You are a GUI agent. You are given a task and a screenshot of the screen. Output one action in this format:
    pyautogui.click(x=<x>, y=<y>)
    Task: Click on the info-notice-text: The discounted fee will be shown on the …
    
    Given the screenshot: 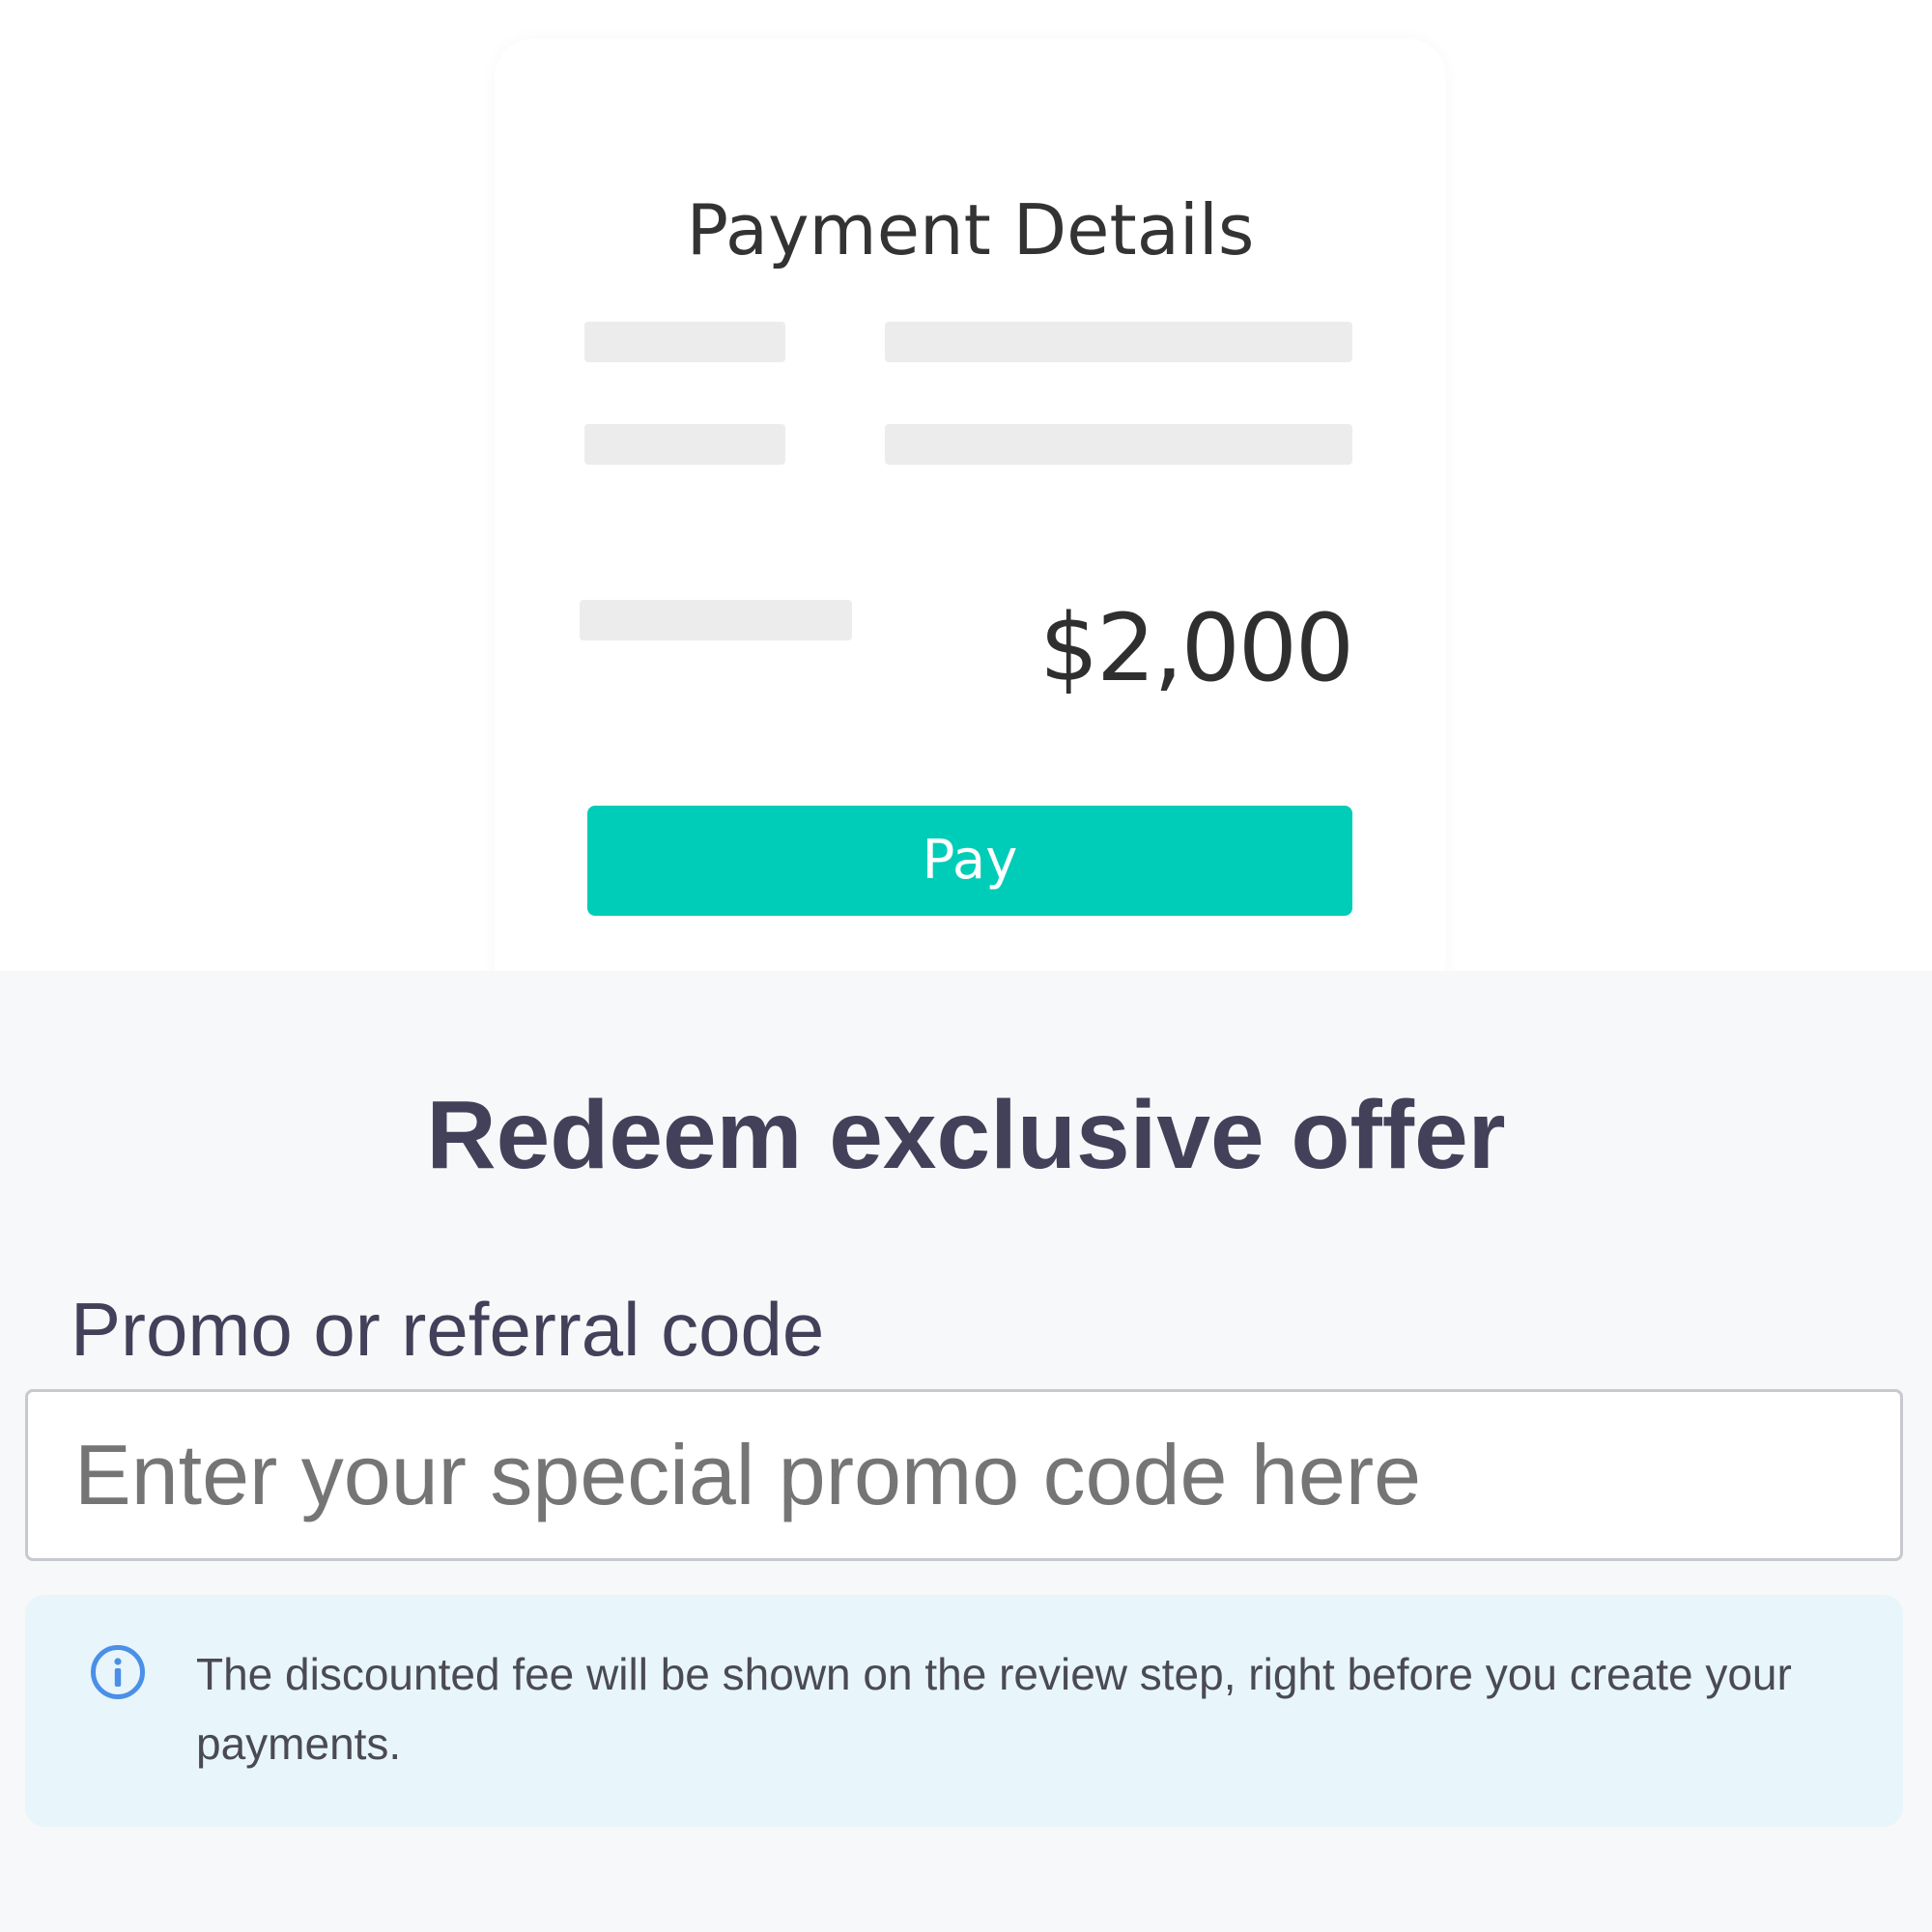 What is the action you would take?
    pyautogui.click(x=994, y=1709)
    